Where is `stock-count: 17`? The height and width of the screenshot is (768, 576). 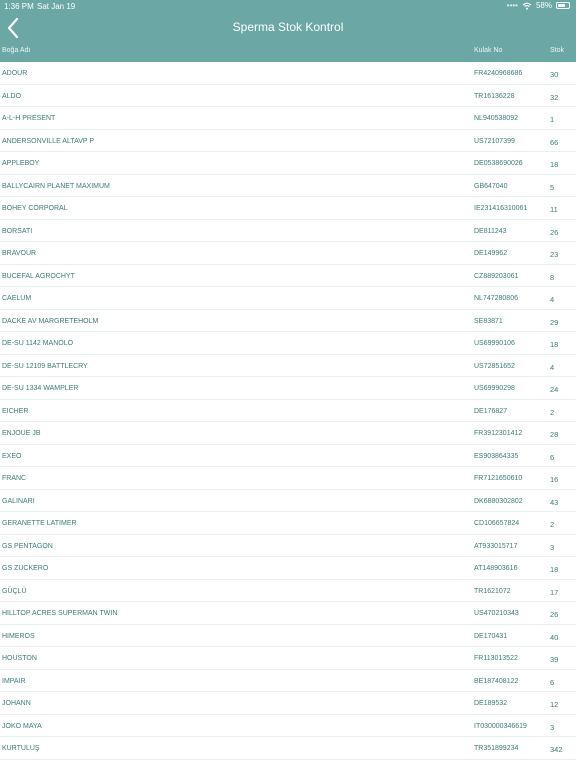 stock-count: 17 is located at coordinates (554, 592).